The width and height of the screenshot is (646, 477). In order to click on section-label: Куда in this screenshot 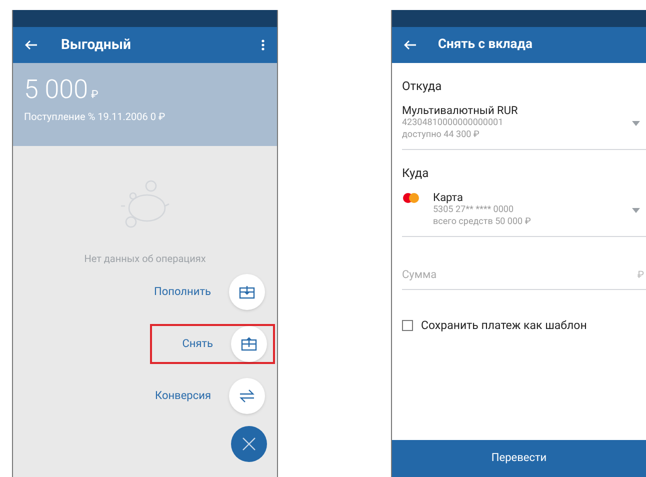, I will do `click(416, 173)`.